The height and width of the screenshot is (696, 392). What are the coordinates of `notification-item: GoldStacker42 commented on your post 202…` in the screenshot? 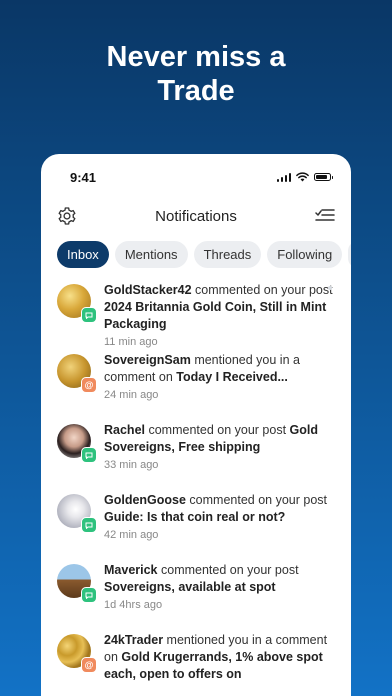 It's located at (196, 317).